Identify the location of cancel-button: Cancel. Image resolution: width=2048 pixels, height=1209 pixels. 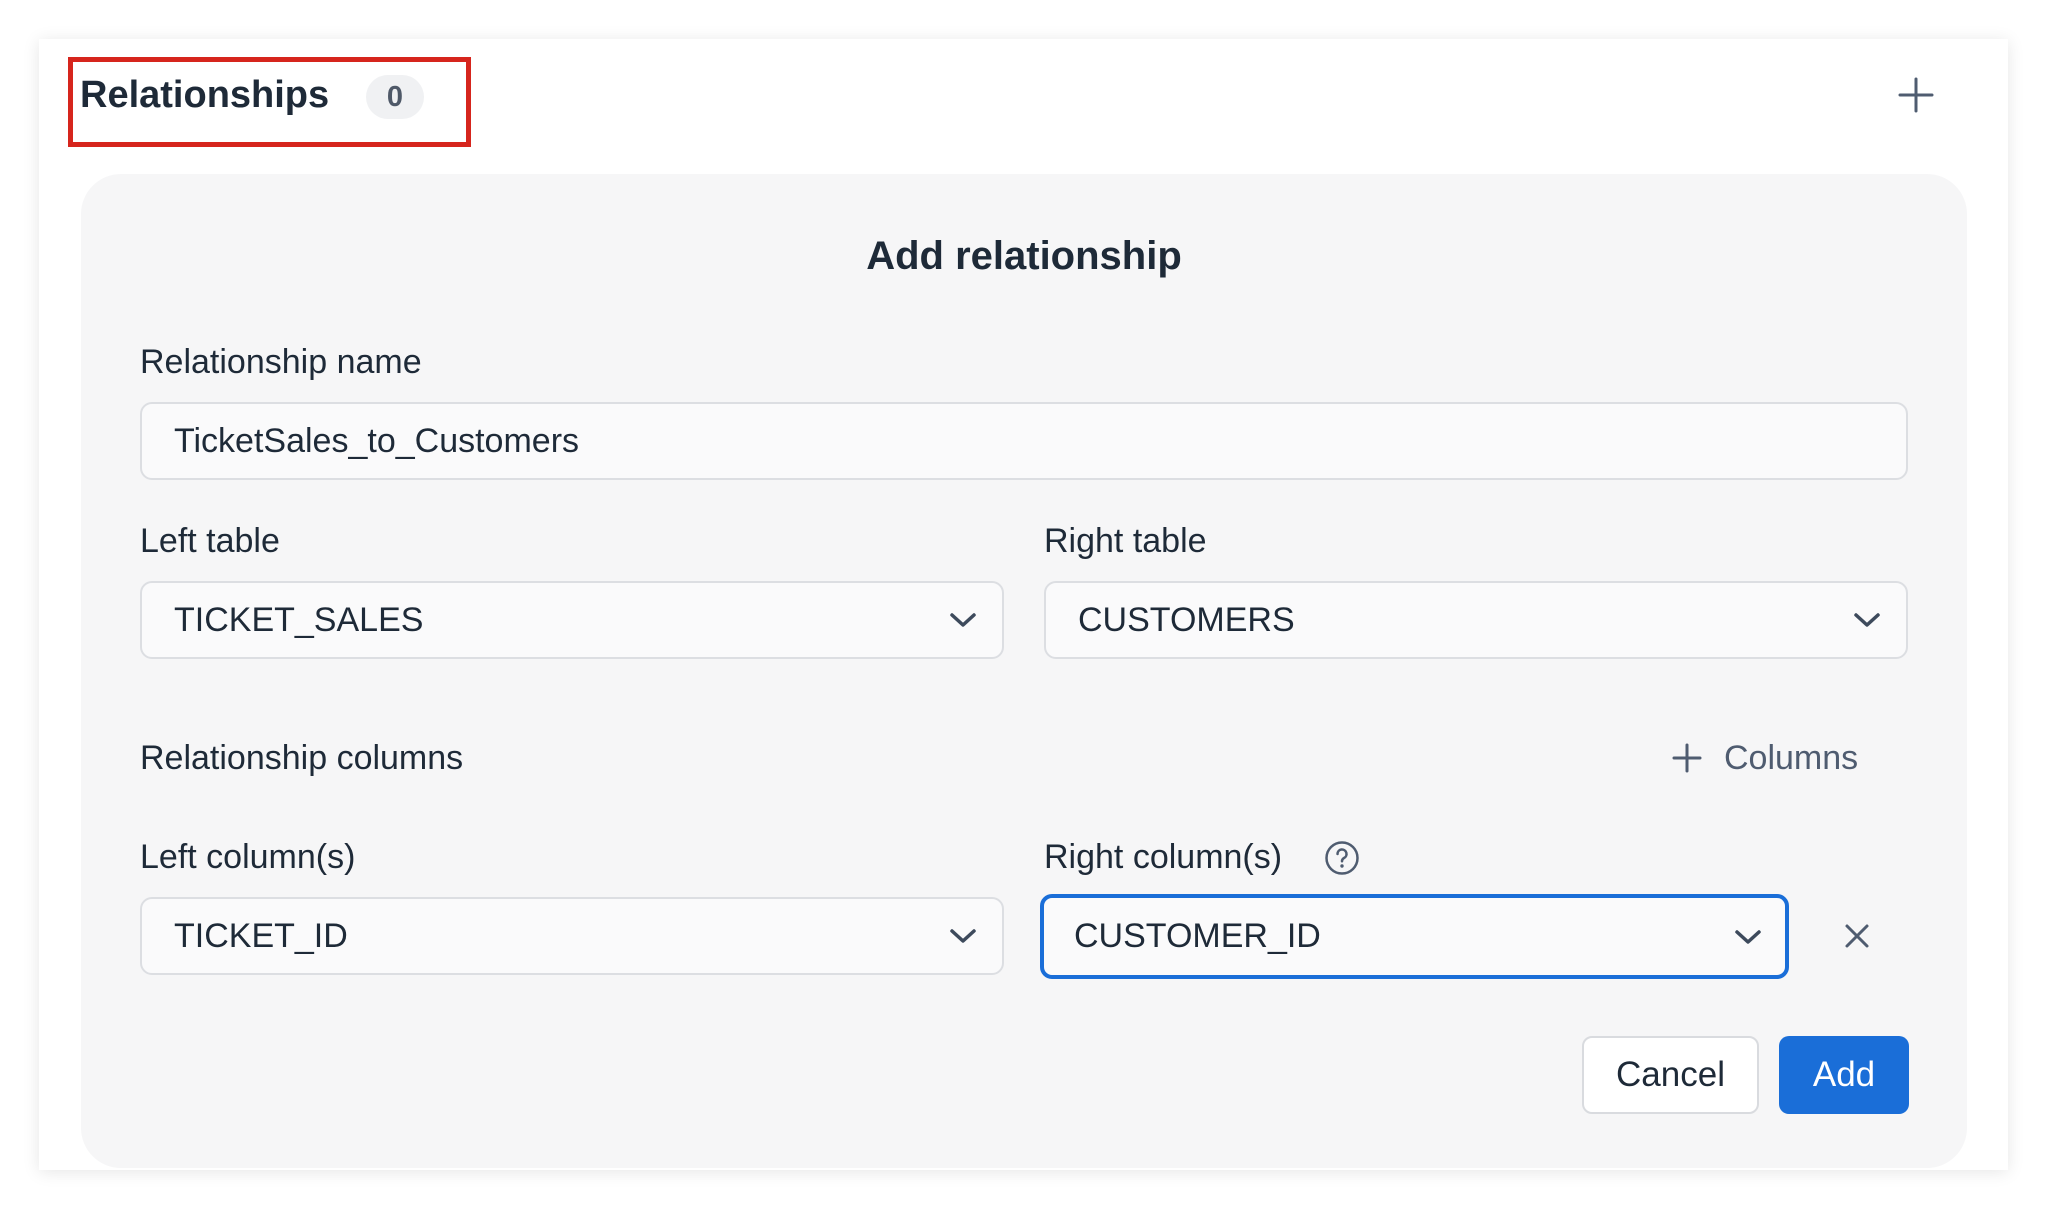
(1670, 1075).